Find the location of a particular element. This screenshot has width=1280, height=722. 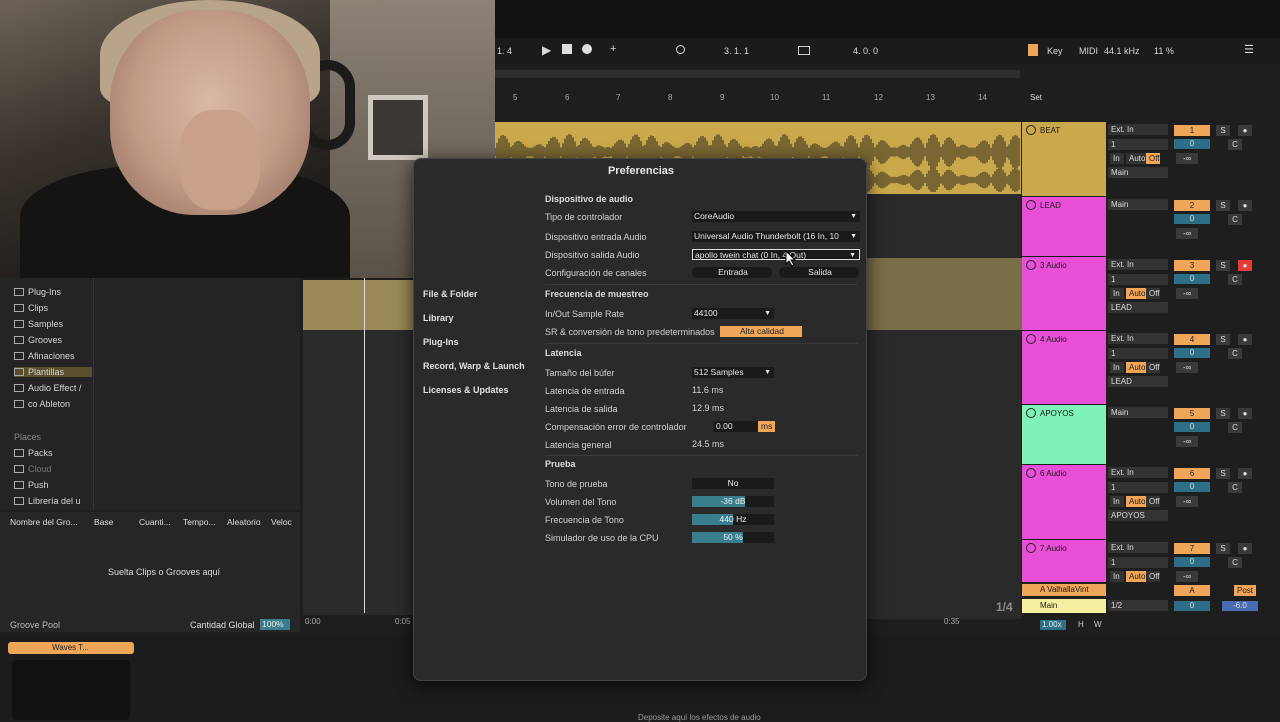

cpu-sim-slider: 50 % is located at coordinates (733, 537).